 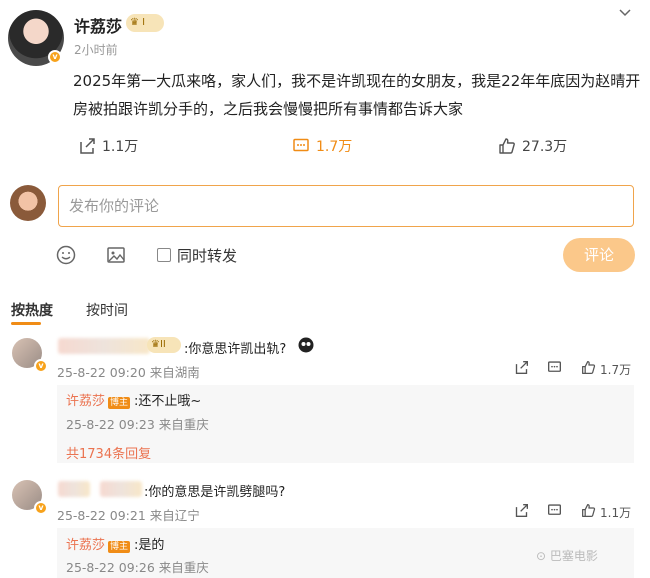 I want to click on level-badge: II, so click(x=162, y=344).